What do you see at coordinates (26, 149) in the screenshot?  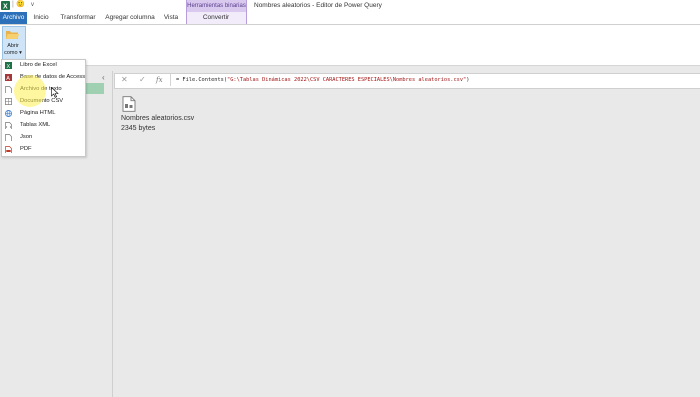 I see `menu-item-label: PDF` at bounding box center [26, 149].